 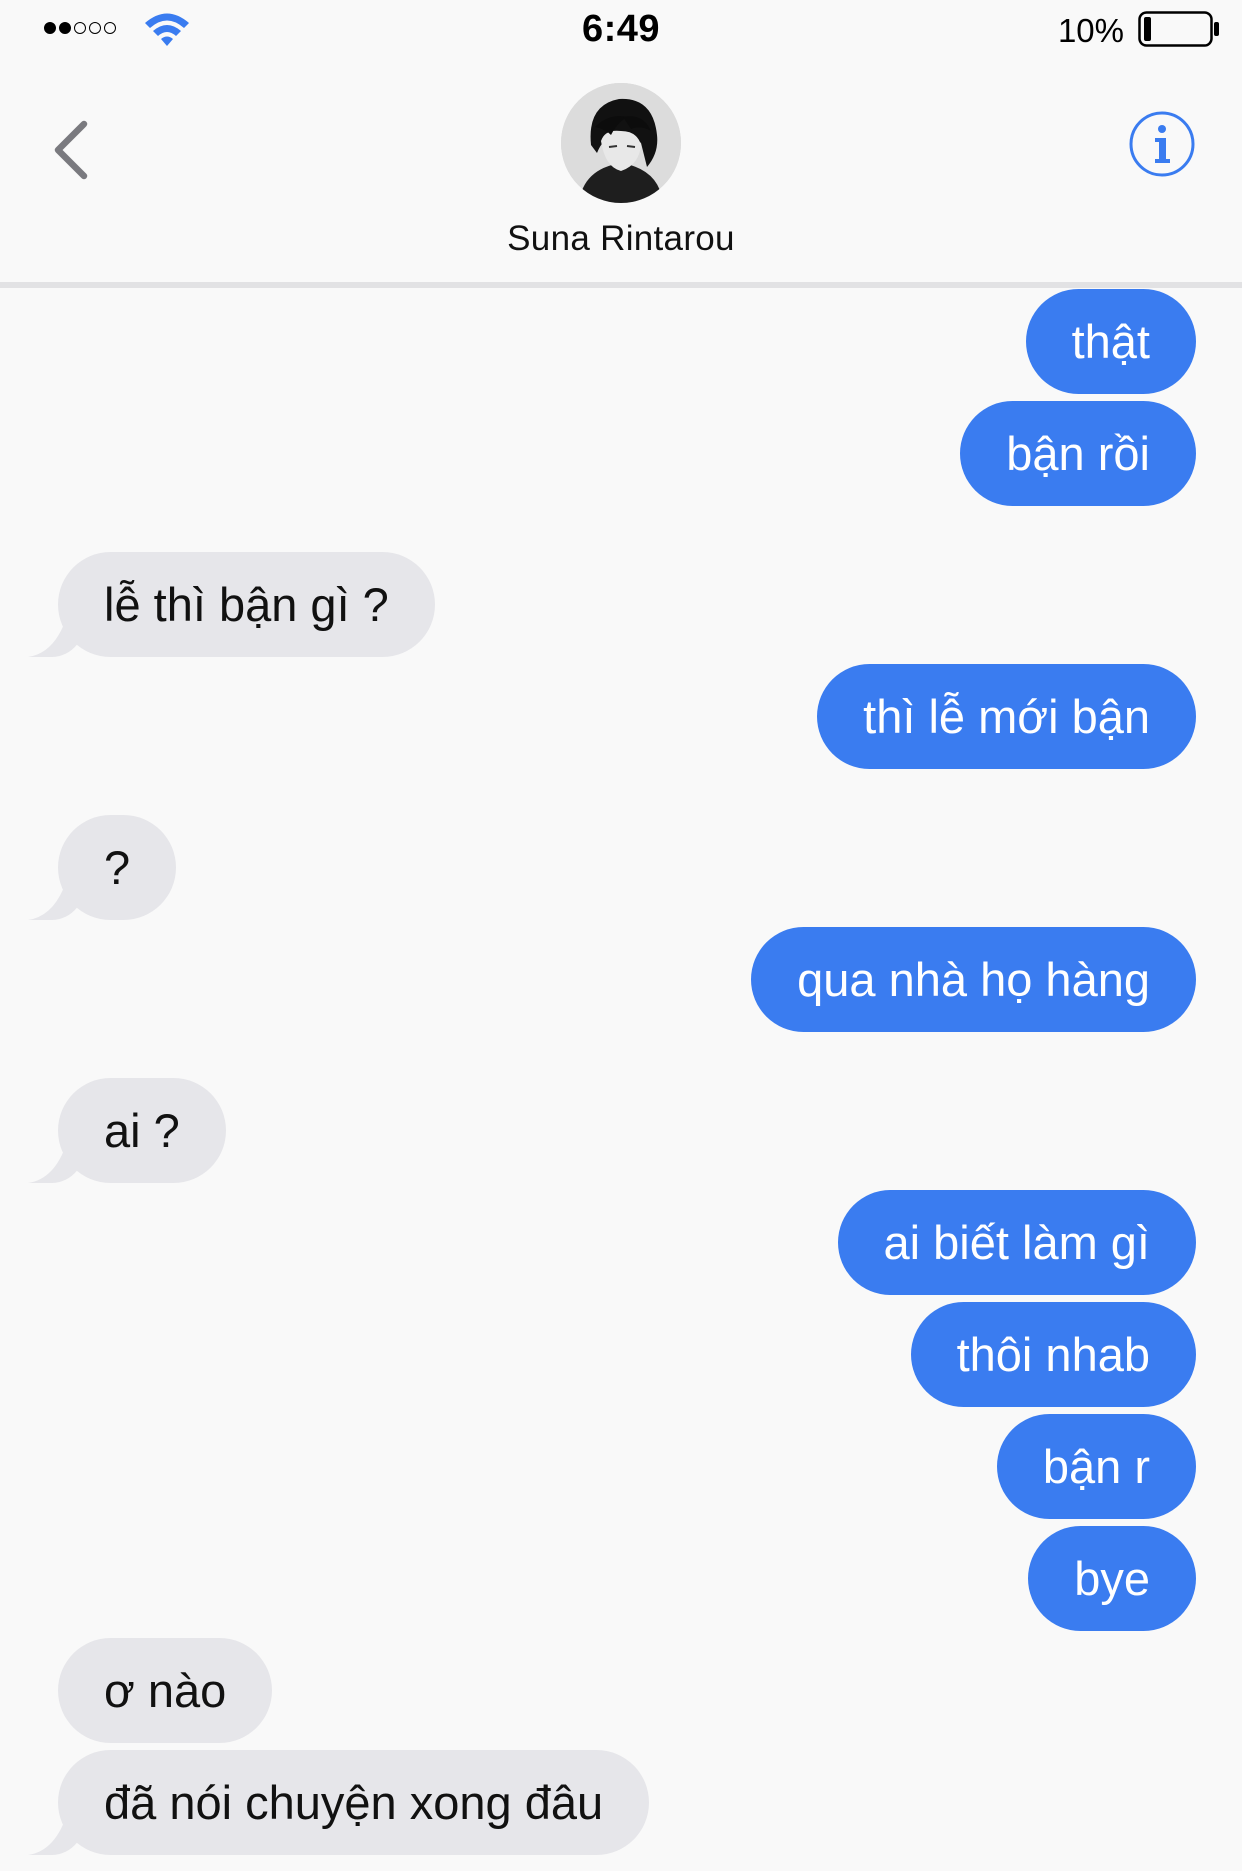 I want to click on chevron-left-icon, so click(x=78, y=150).